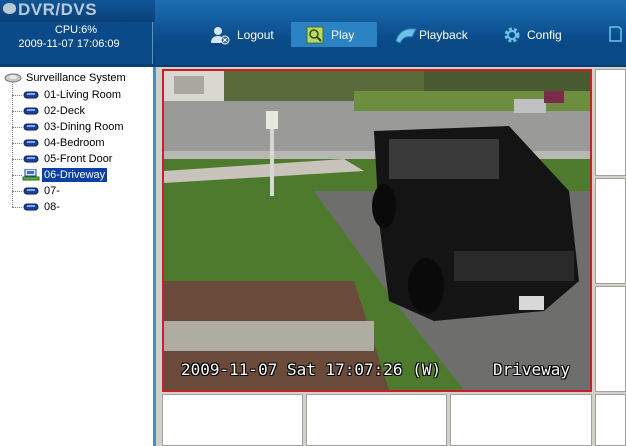  Describe the element at coordinates (512, 35) in the screenshot. I see `gear-icon` at that location.